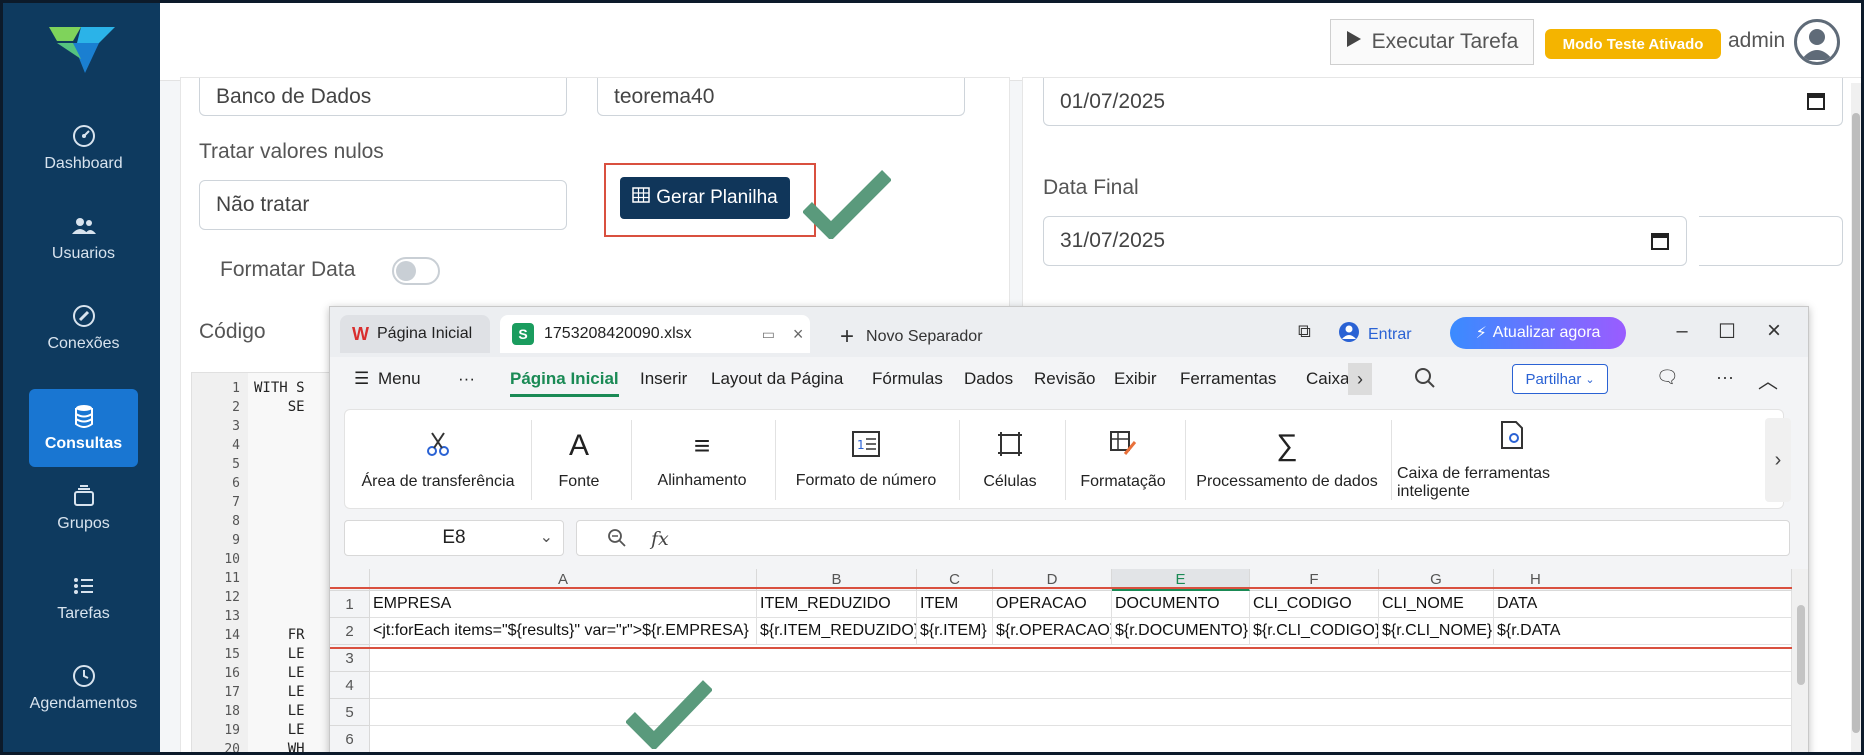  Describe the element at coordinates (1228, 379) in the screenshot. I see `menu-item-tools: Ferramentas` at that location.